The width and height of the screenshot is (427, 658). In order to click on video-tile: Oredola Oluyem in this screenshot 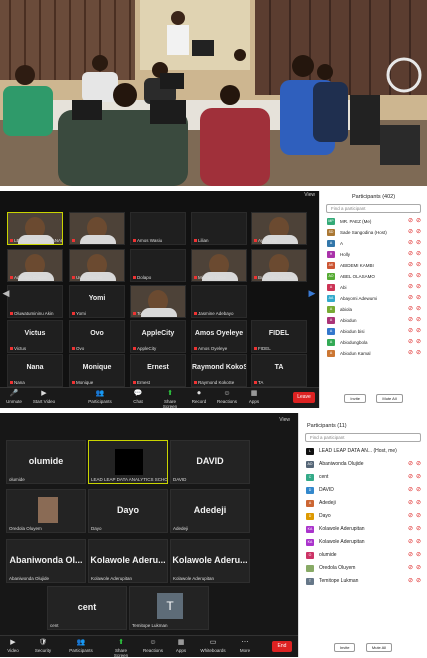, I will do `click(46, 511)`.